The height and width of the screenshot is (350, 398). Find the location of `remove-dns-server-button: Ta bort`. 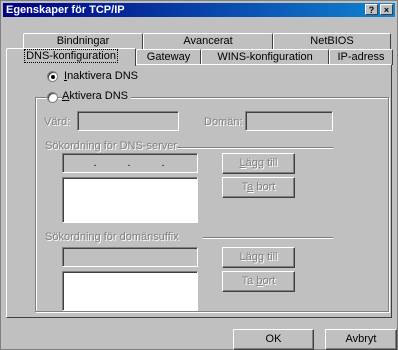

remove-dns-server-button: Ta bort is located at coordinates (258, 187).